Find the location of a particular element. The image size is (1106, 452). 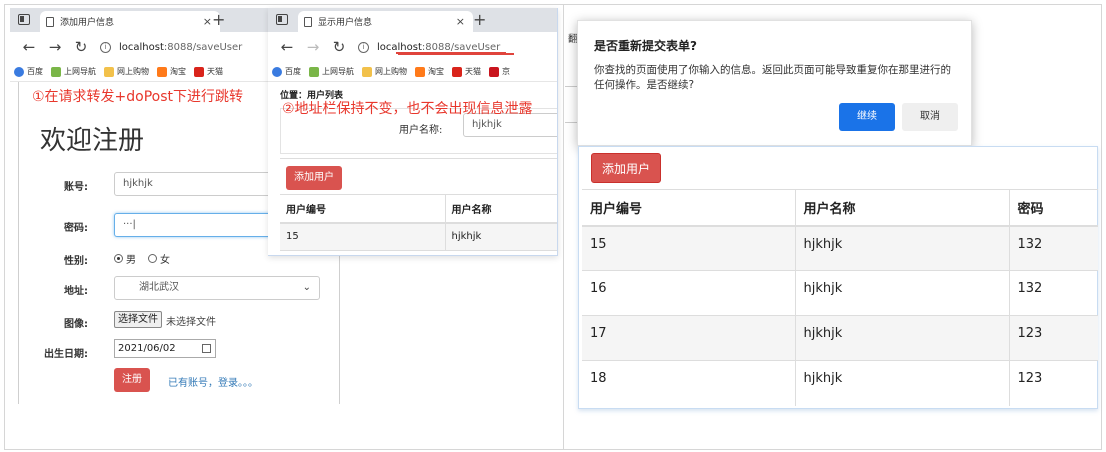

page-icon is located at coordinates (50, 21).